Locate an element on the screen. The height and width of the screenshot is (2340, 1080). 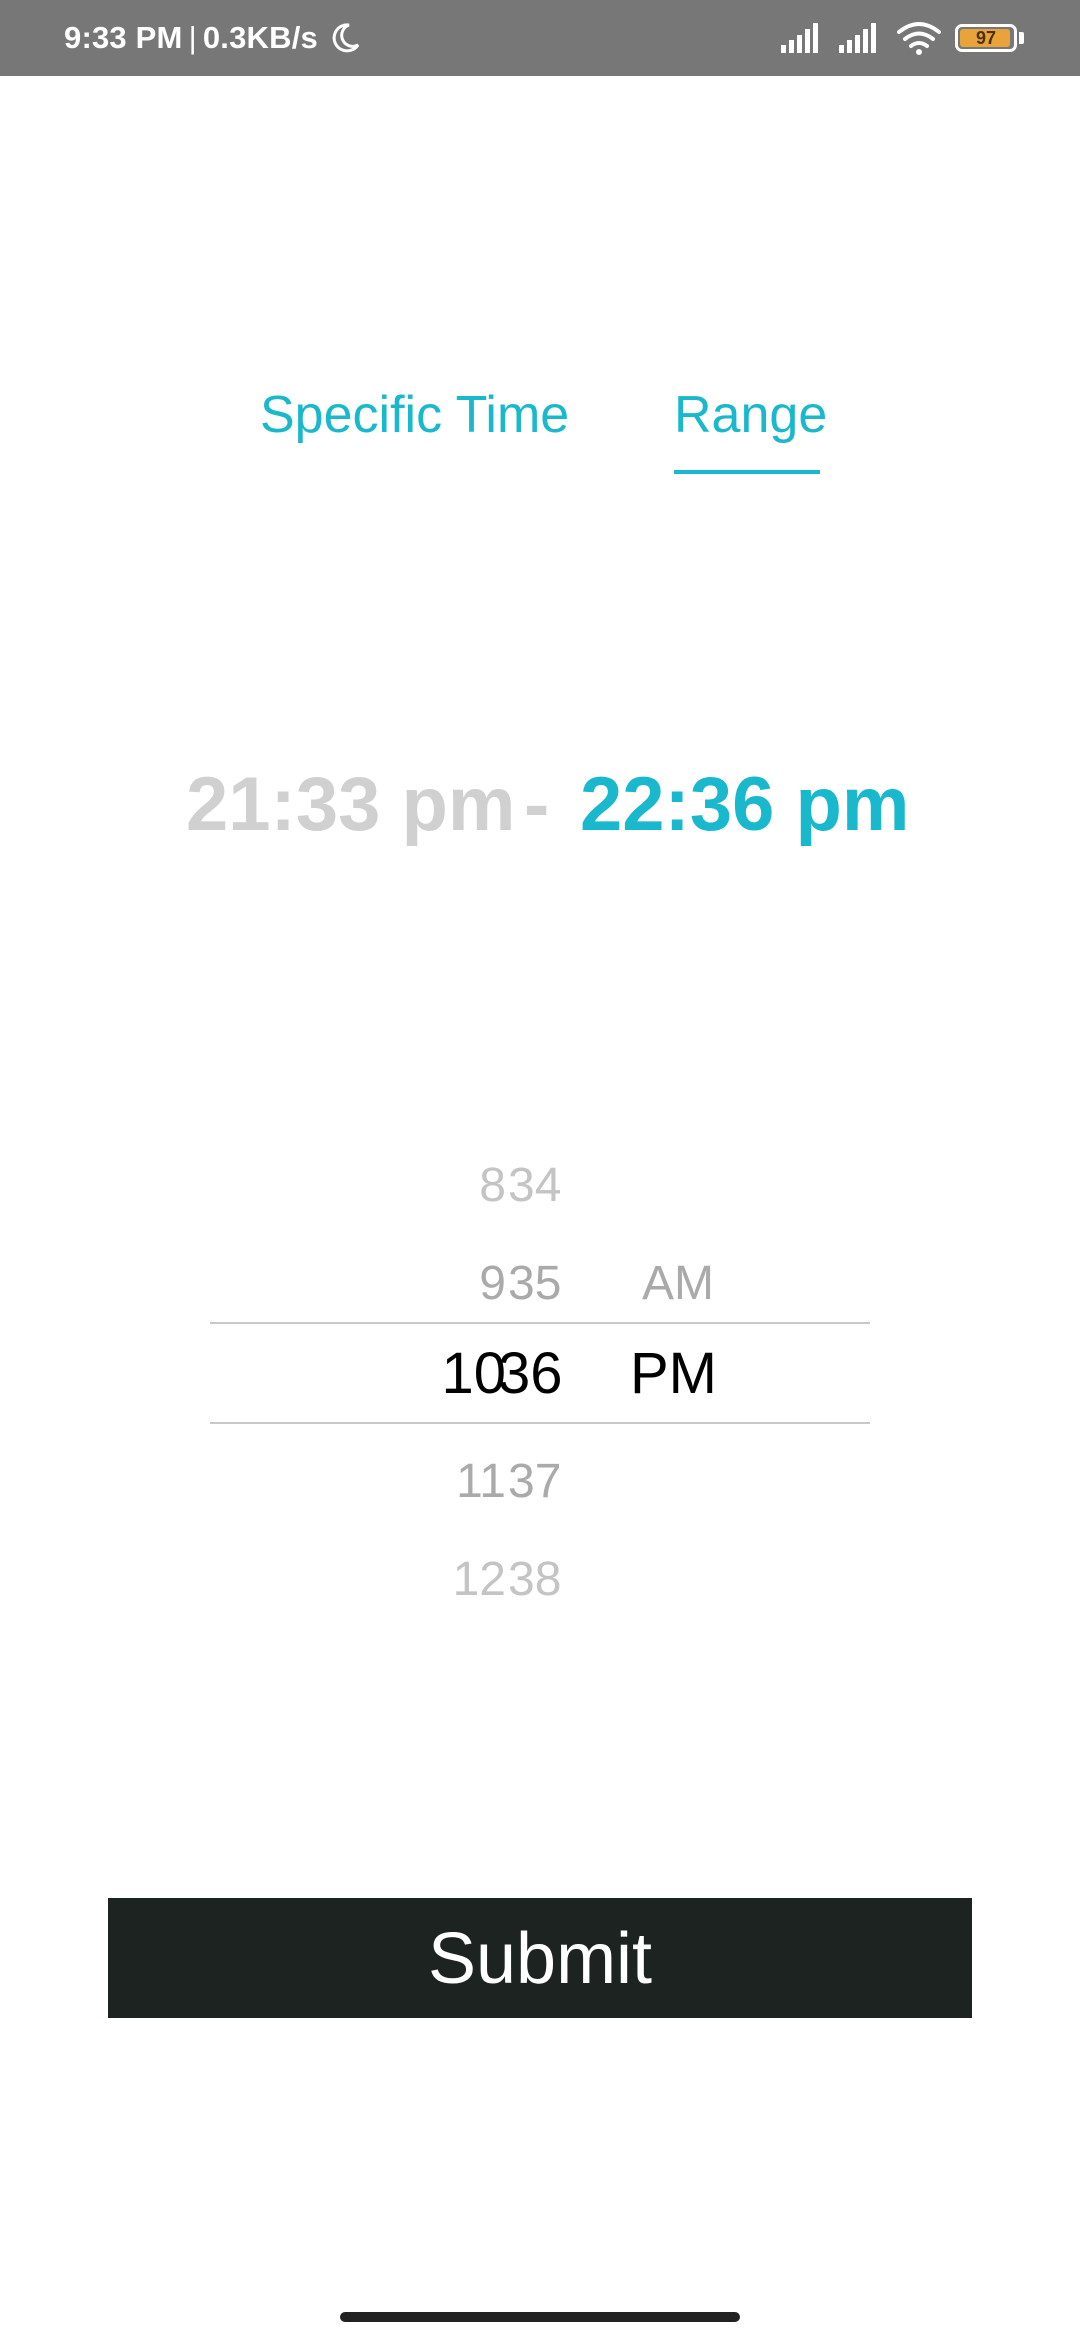
mode-tabs: Specific Time Range is located at coordinates (540, 425).